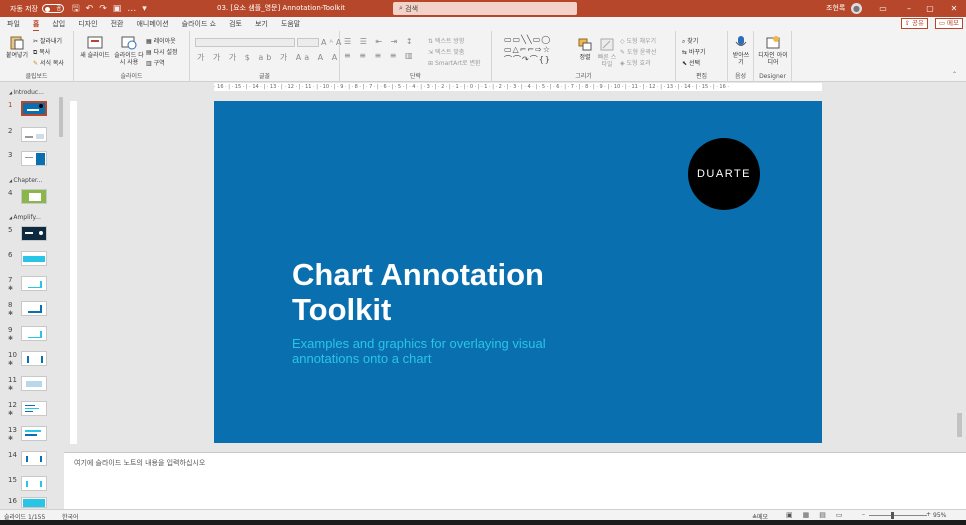 Image resolution: width=966 pixels, height=525 pixels. I want to click on autosave-toggle: 끔, so click(53, 8).